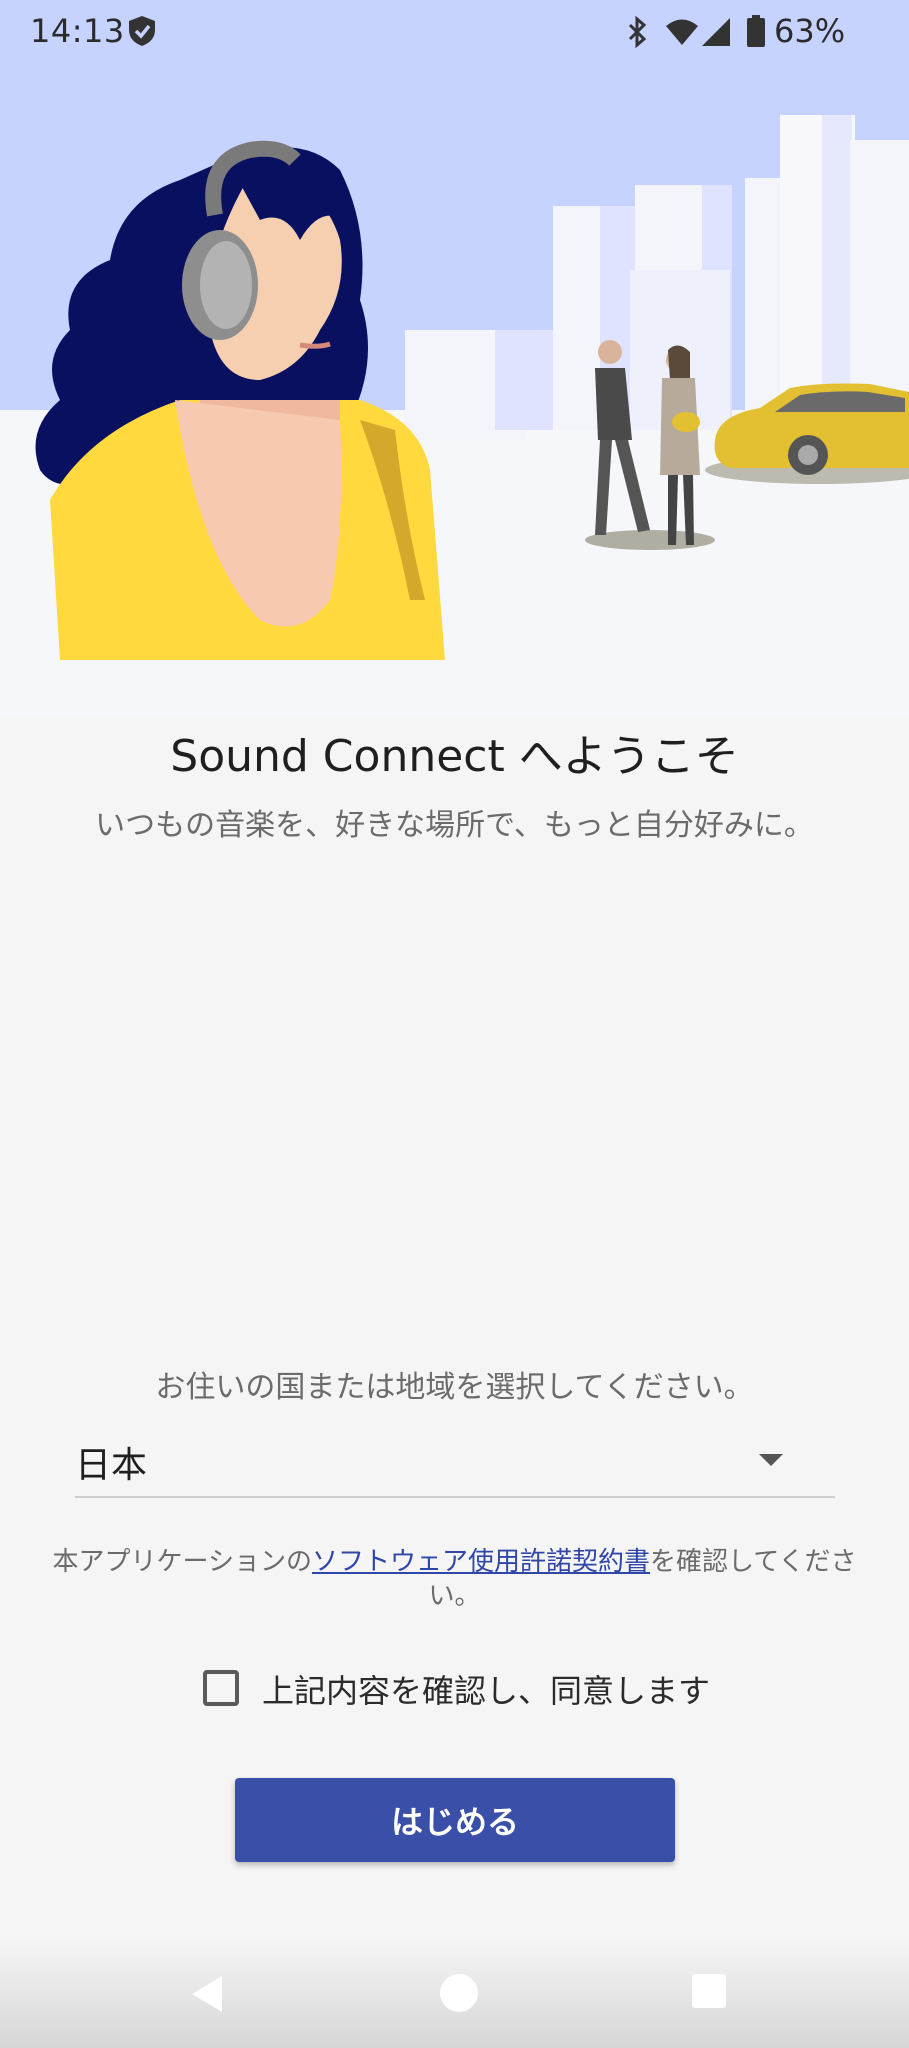 The image size is (909, 2048). I want to click on welcome-title: Sound Connect へようこそ, so click(454, 756).